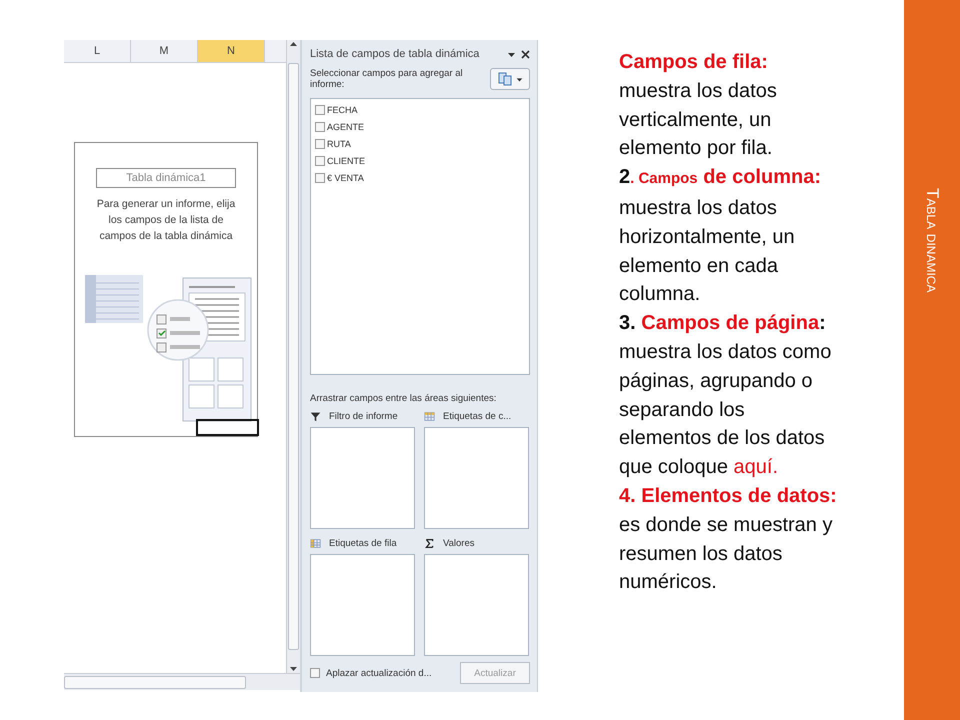 Image resolution: width=960 pixels, height=720 pixels. Describe the element at coordinates (420, 110) in the screenshot. I see `field-item: FECHA` at that location.